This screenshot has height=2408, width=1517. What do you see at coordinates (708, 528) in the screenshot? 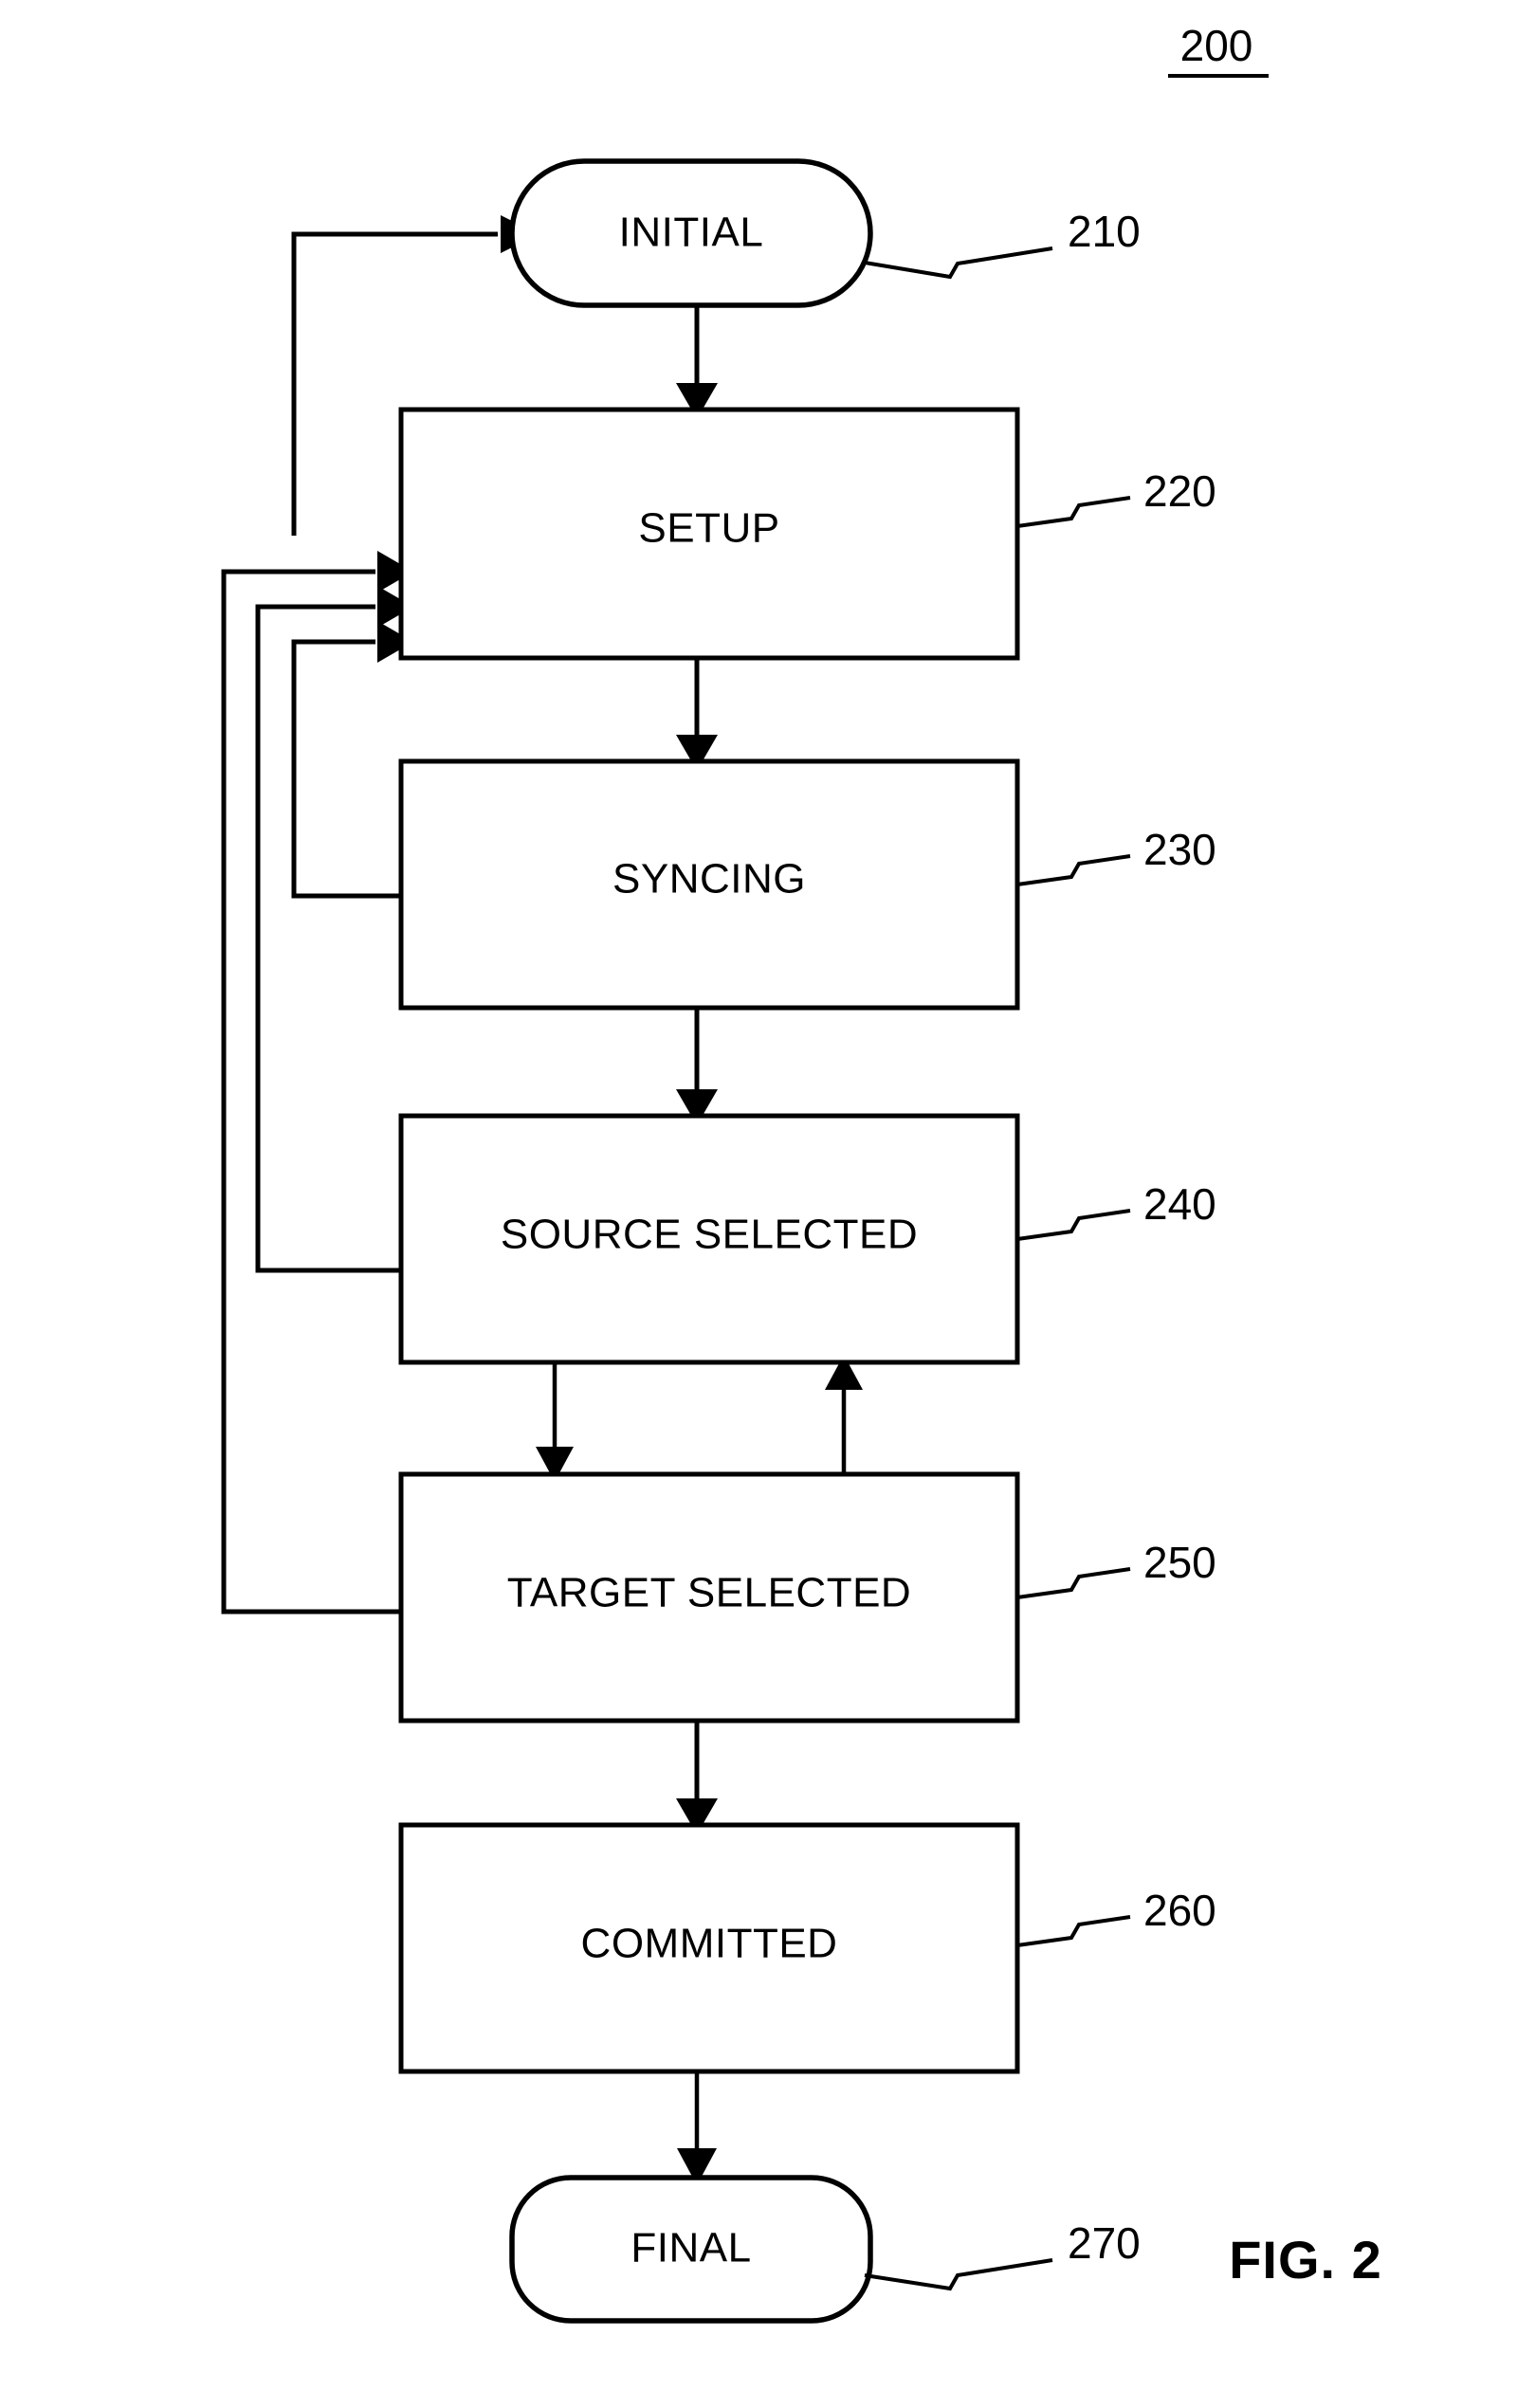
I see `node-setup-label: SETUP` at bounding box center [708, 528].